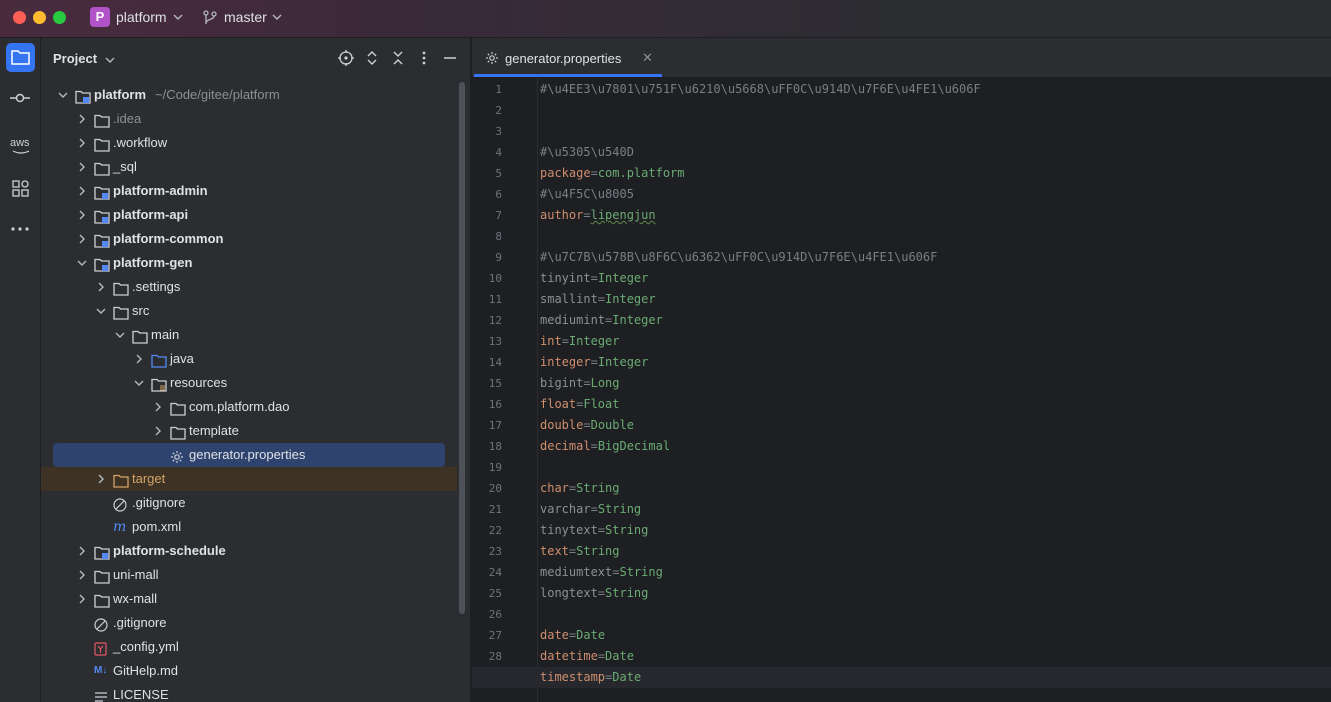  What do you see at coordinates (59, 17) in the screenshot?
I see `zoom-window-button` at bounding box center [59, 17].